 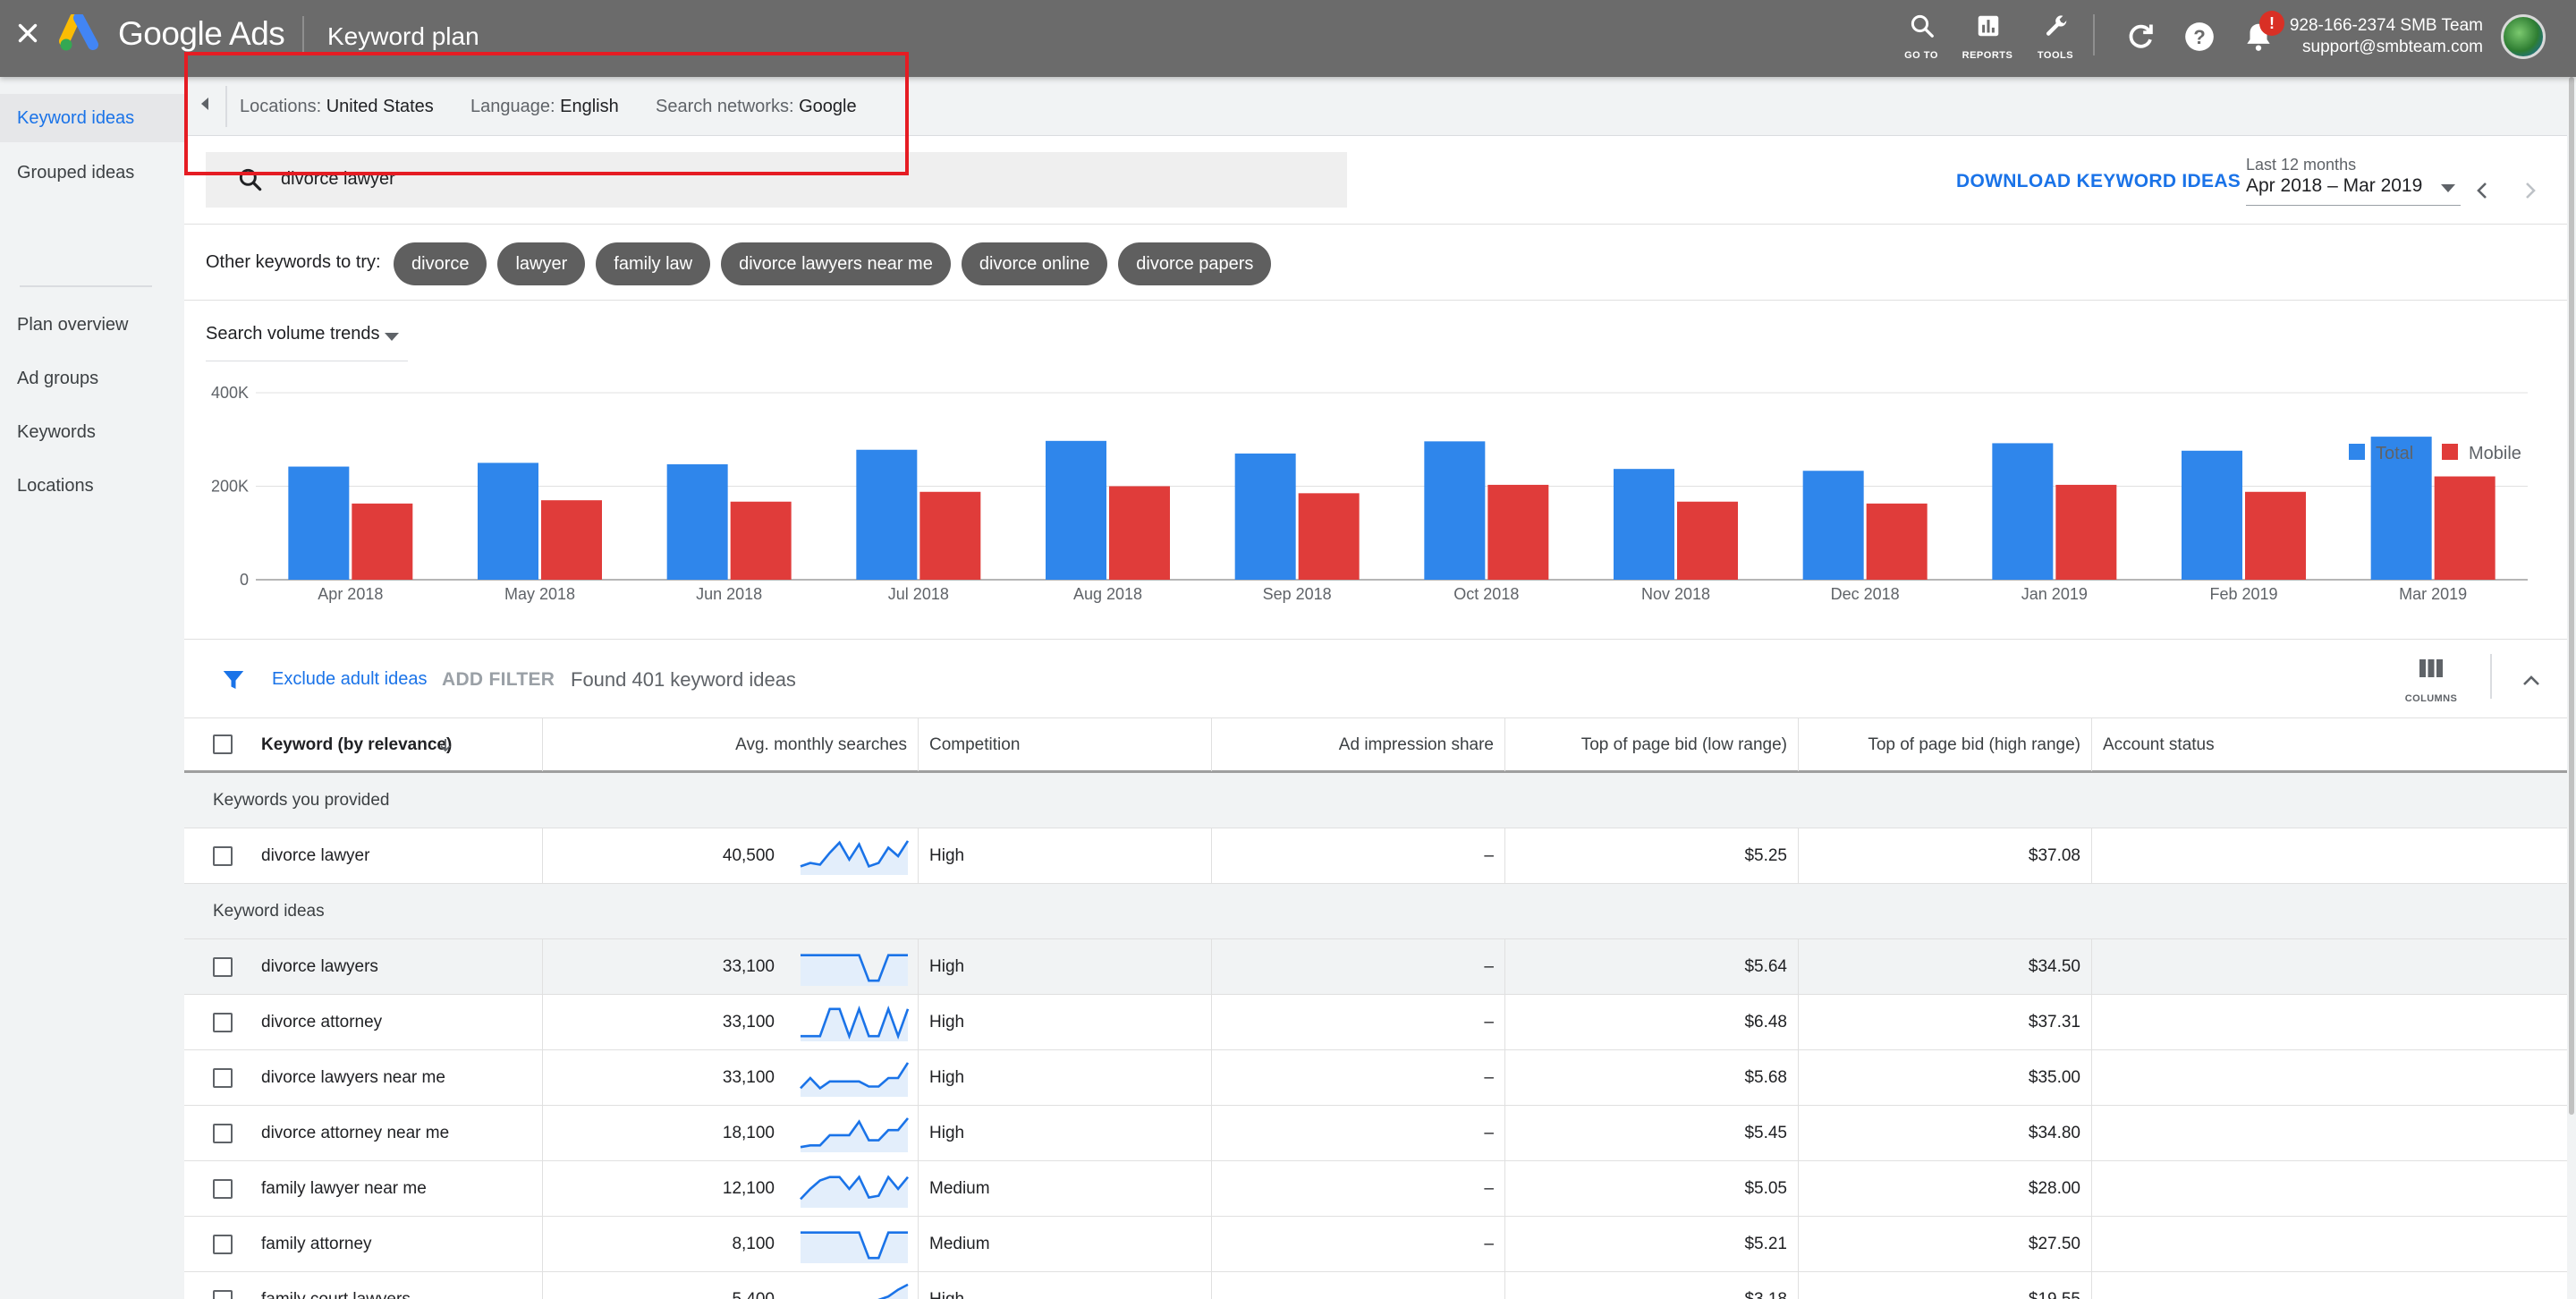 What do you see at coordinates (730, 1077) in the screenshot?
I see `avg-searches-cell: 33,100` at bounding box center [730, 1077].